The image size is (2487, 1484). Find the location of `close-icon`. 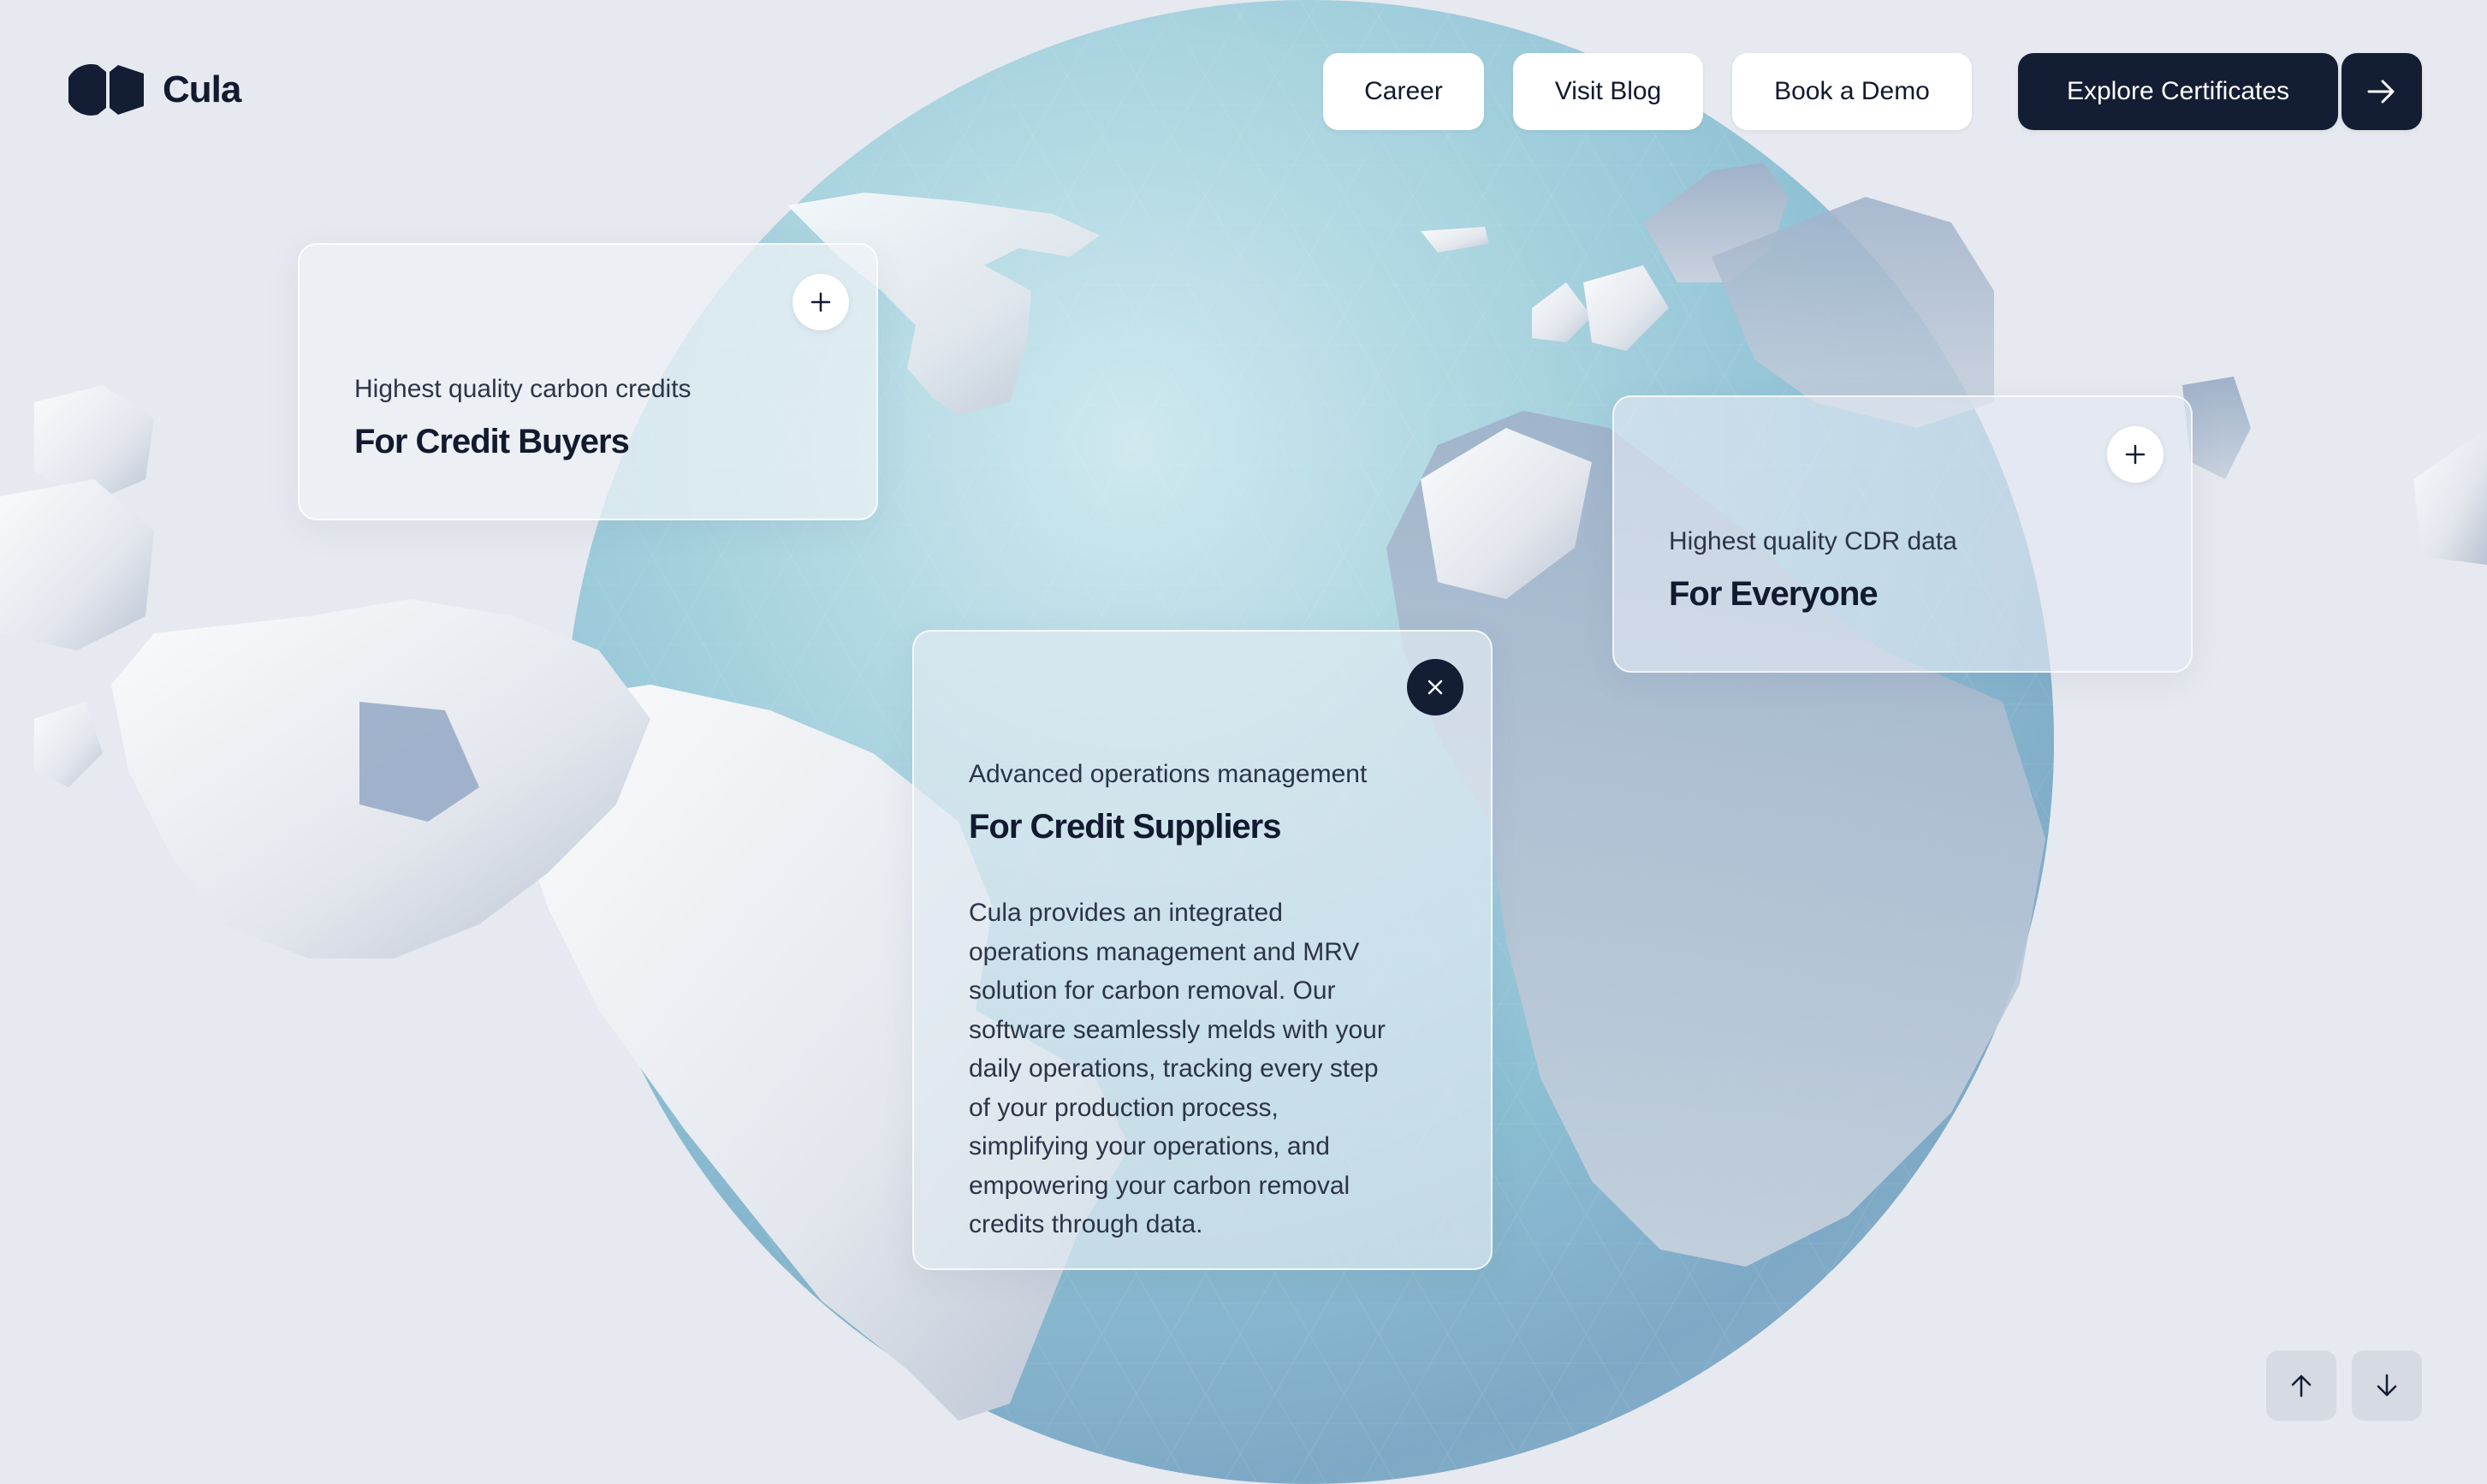

close-icon is located at coordinates (1435, 688).